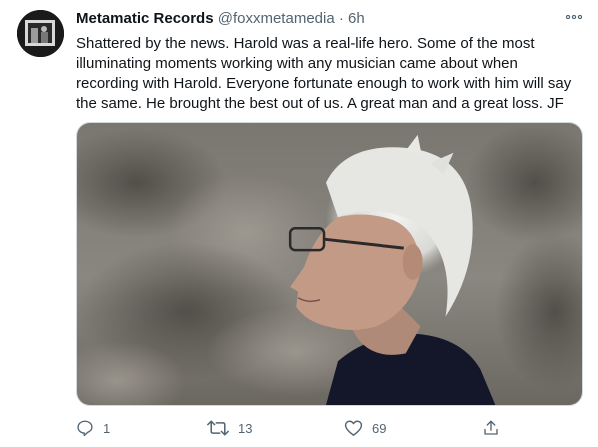 This screenshot has height=447, width=598. Describe the element at coordinates (365, 428) in the screenshot. I see `like-button: 69` at that location.